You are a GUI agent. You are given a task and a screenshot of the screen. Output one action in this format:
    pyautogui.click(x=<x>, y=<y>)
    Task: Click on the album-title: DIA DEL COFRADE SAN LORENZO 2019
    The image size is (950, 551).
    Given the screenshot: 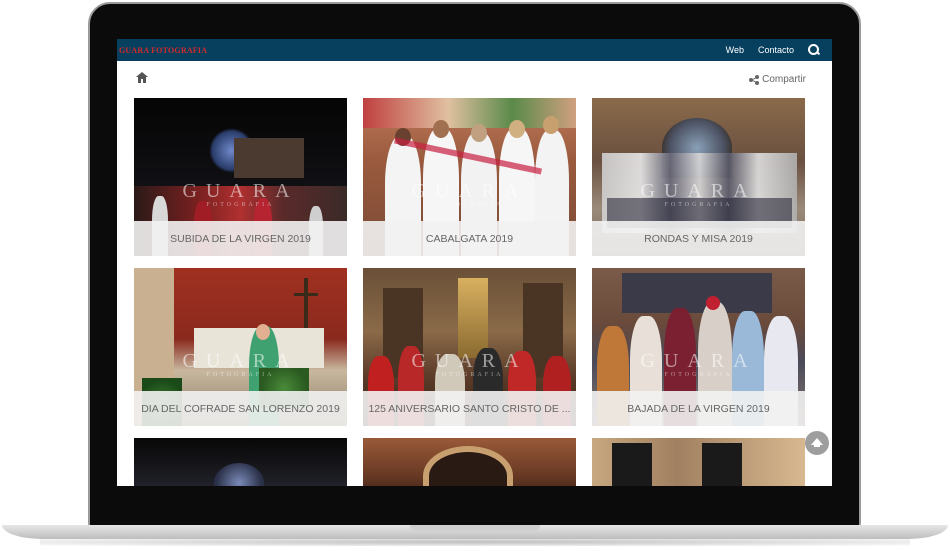 What is the action you would take?
    pyautogui.click(x=240, y=408)
    